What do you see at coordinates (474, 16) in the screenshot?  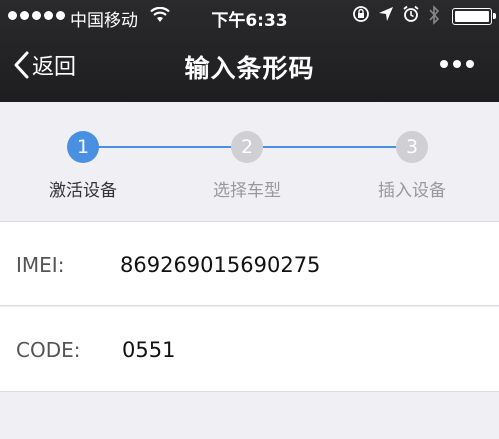 I see `battery-icon` at bounding box center [474, 16].